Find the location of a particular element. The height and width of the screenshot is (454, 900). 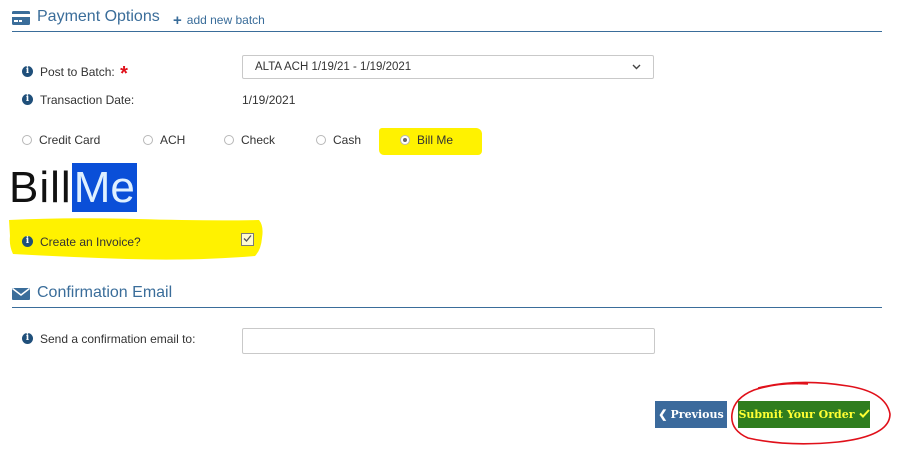

radio-bill-me: Bill Me is located at coordinates (426, 140).